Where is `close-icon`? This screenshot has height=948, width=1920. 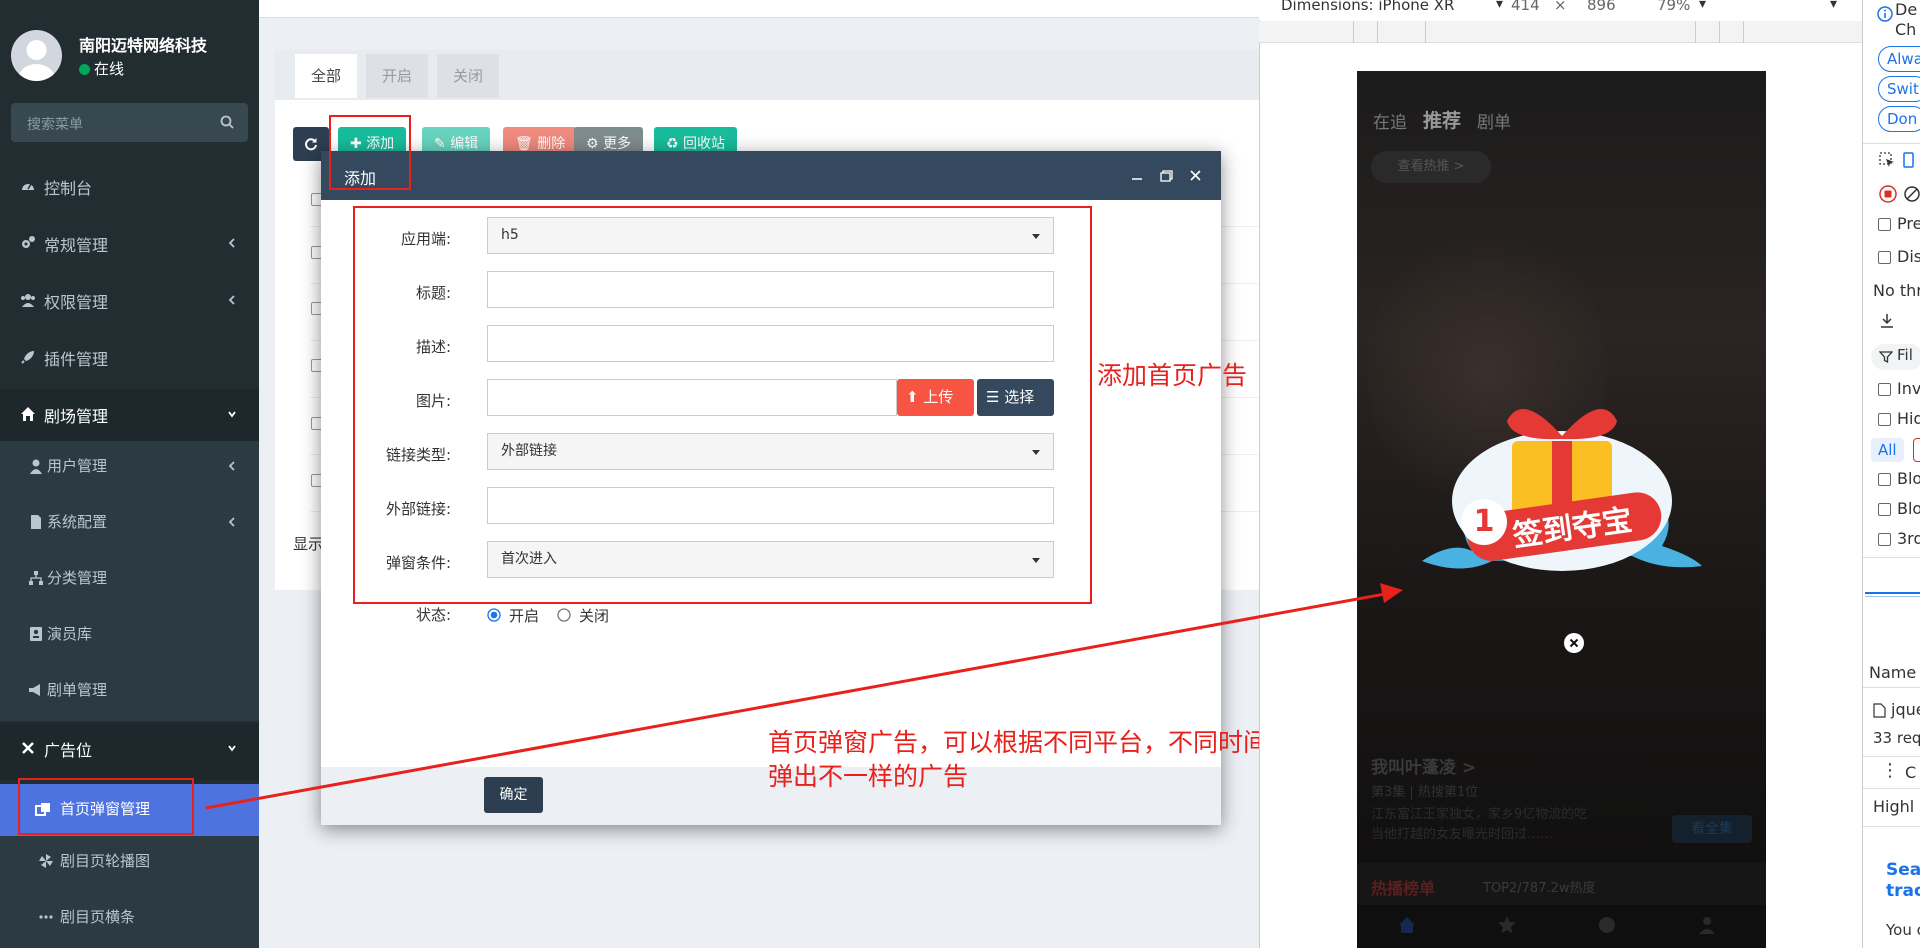 close-icon is located at coordinates (1195, 175).